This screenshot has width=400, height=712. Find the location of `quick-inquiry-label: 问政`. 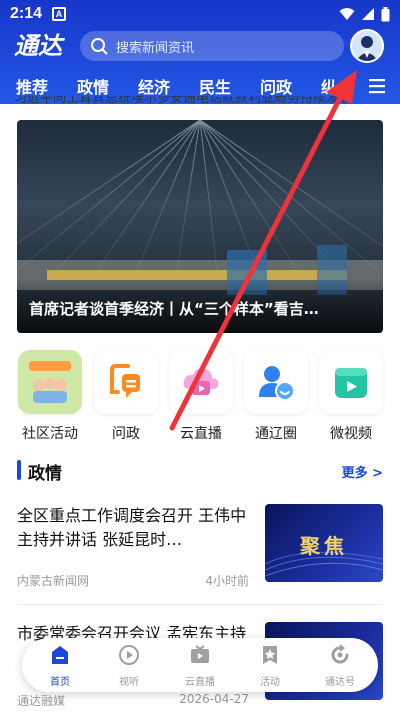

quick-inquiry-label: 问政 is located at coordinates (126, 434).